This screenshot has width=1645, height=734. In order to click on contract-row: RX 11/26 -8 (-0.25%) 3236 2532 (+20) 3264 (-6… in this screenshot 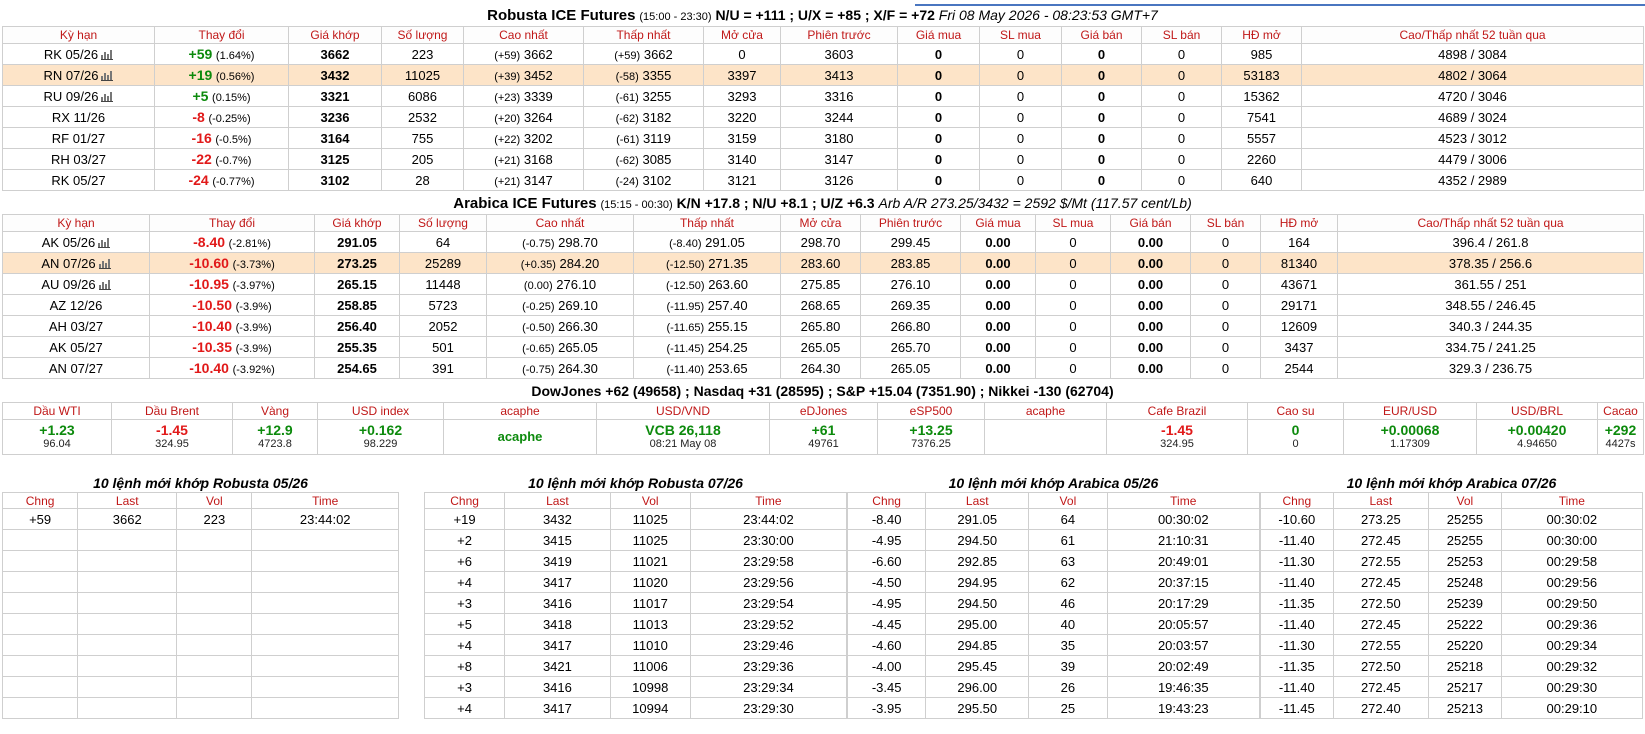, I will do `click(823, 117)`.